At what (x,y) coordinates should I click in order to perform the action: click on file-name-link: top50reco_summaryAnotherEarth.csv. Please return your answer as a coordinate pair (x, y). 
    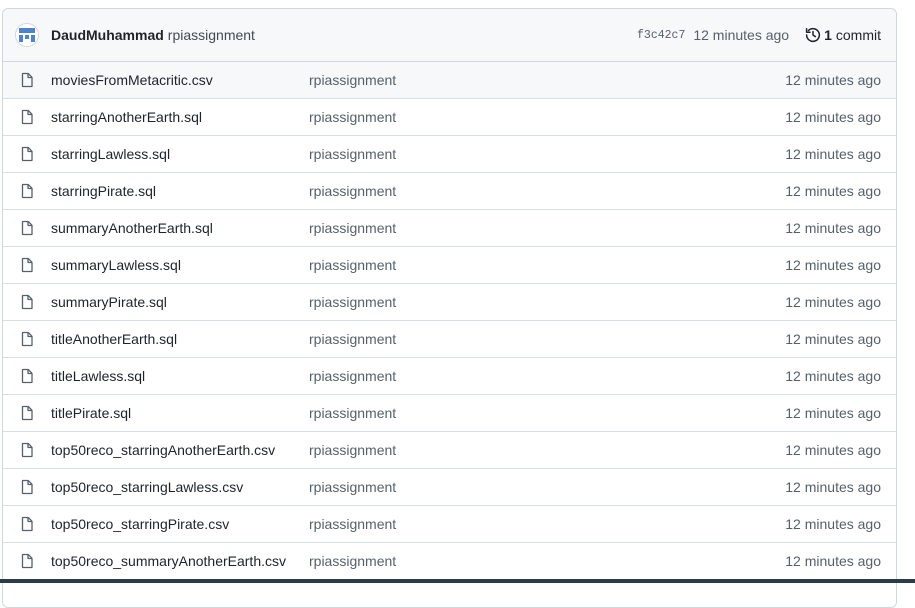
    Looking at the image, I should click on (180, 561).